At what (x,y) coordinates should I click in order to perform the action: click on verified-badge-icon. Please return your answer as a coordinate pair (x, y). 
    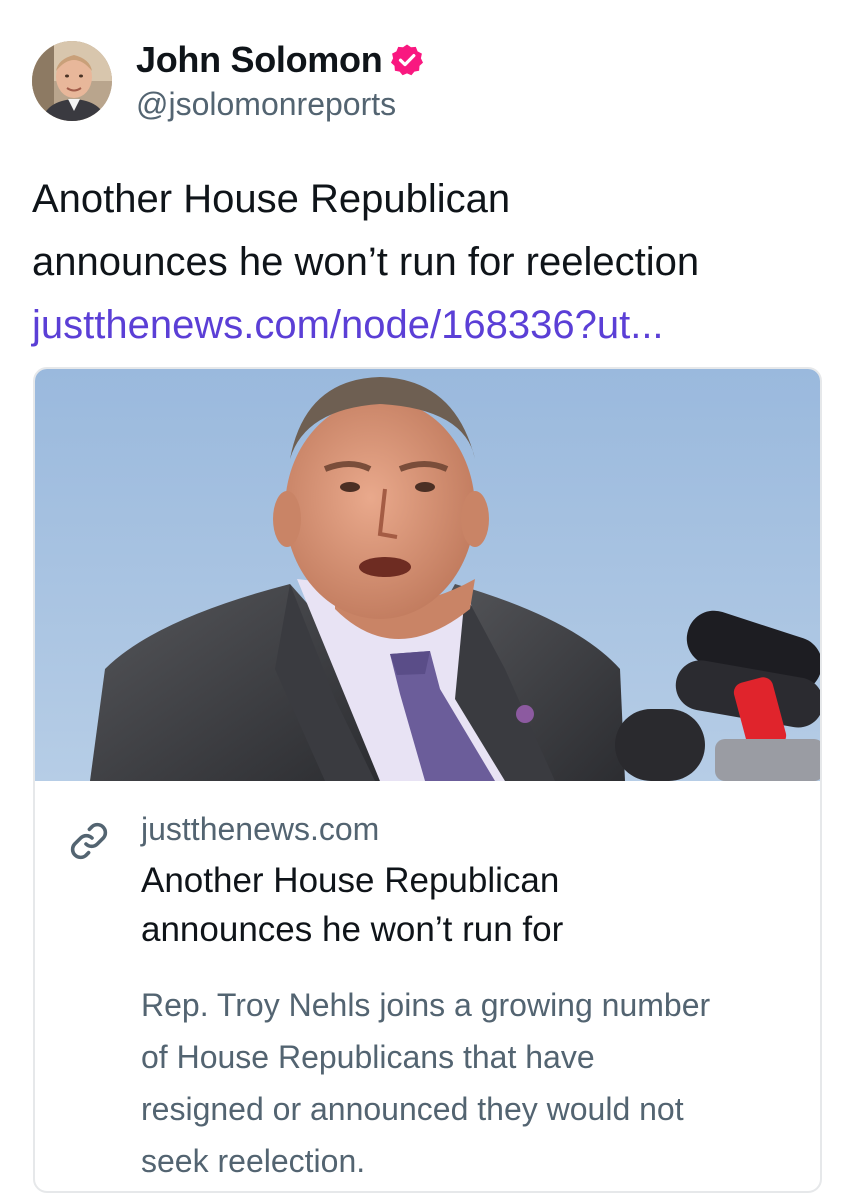
    Looking at the image, I should click on (407, 60).